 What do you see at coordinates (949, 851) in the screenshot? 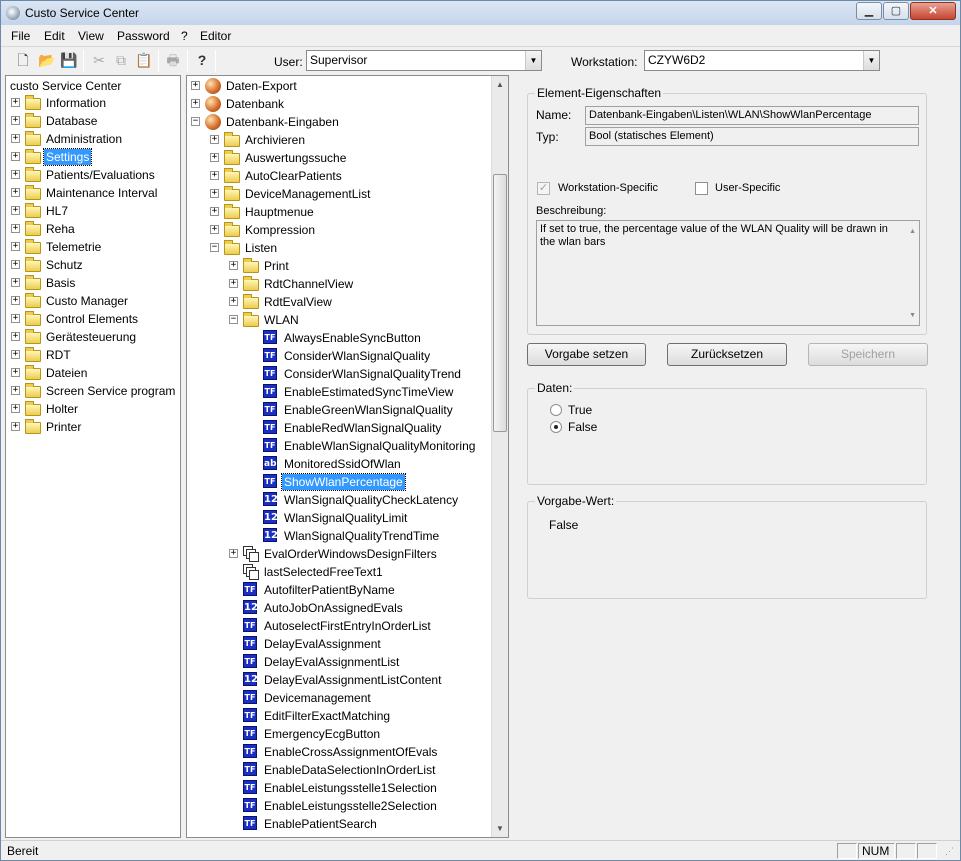
I see `resize-grip-icon: ⋰` at bounding box center [949, 851].